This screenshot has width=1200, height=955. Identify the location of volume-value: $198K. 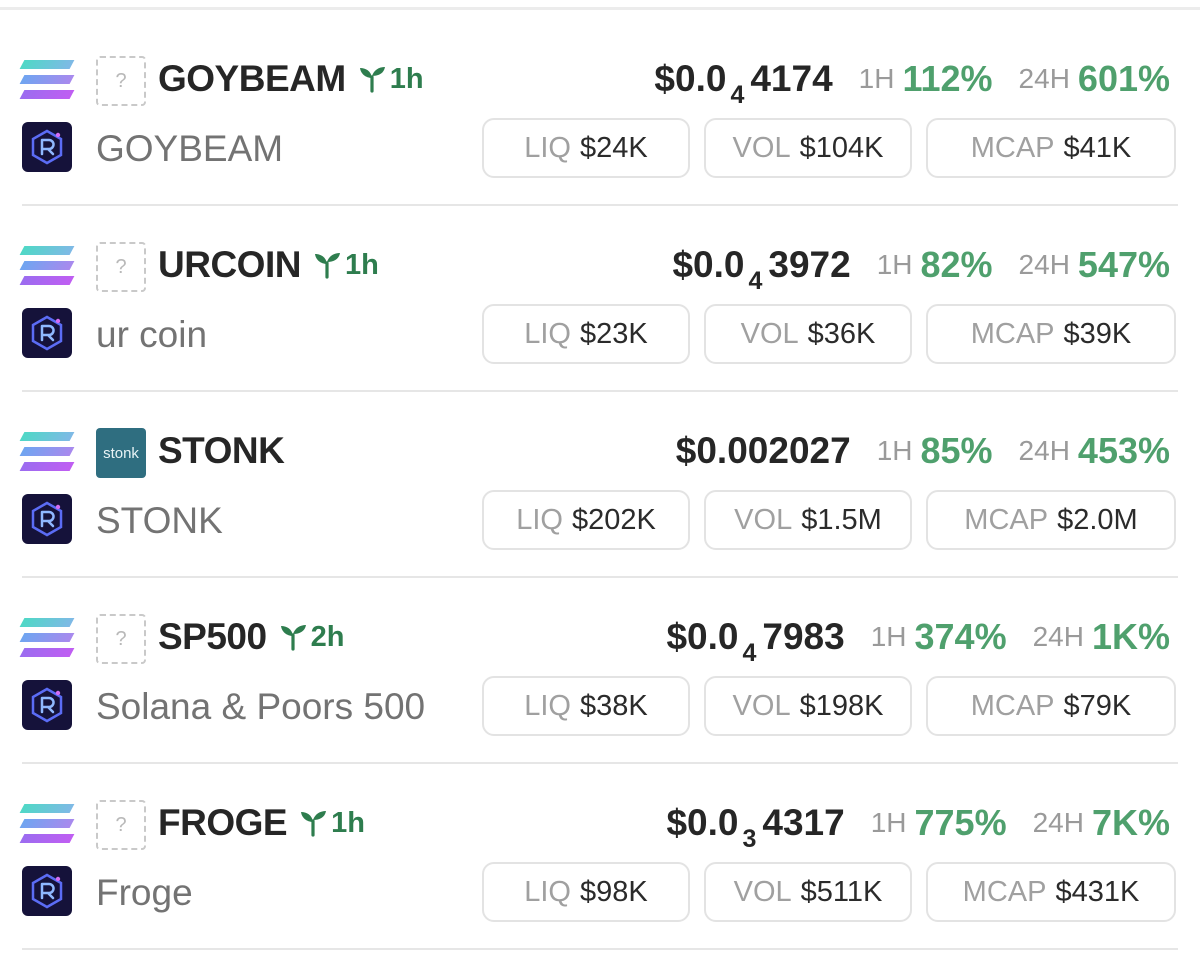
(841, 705).